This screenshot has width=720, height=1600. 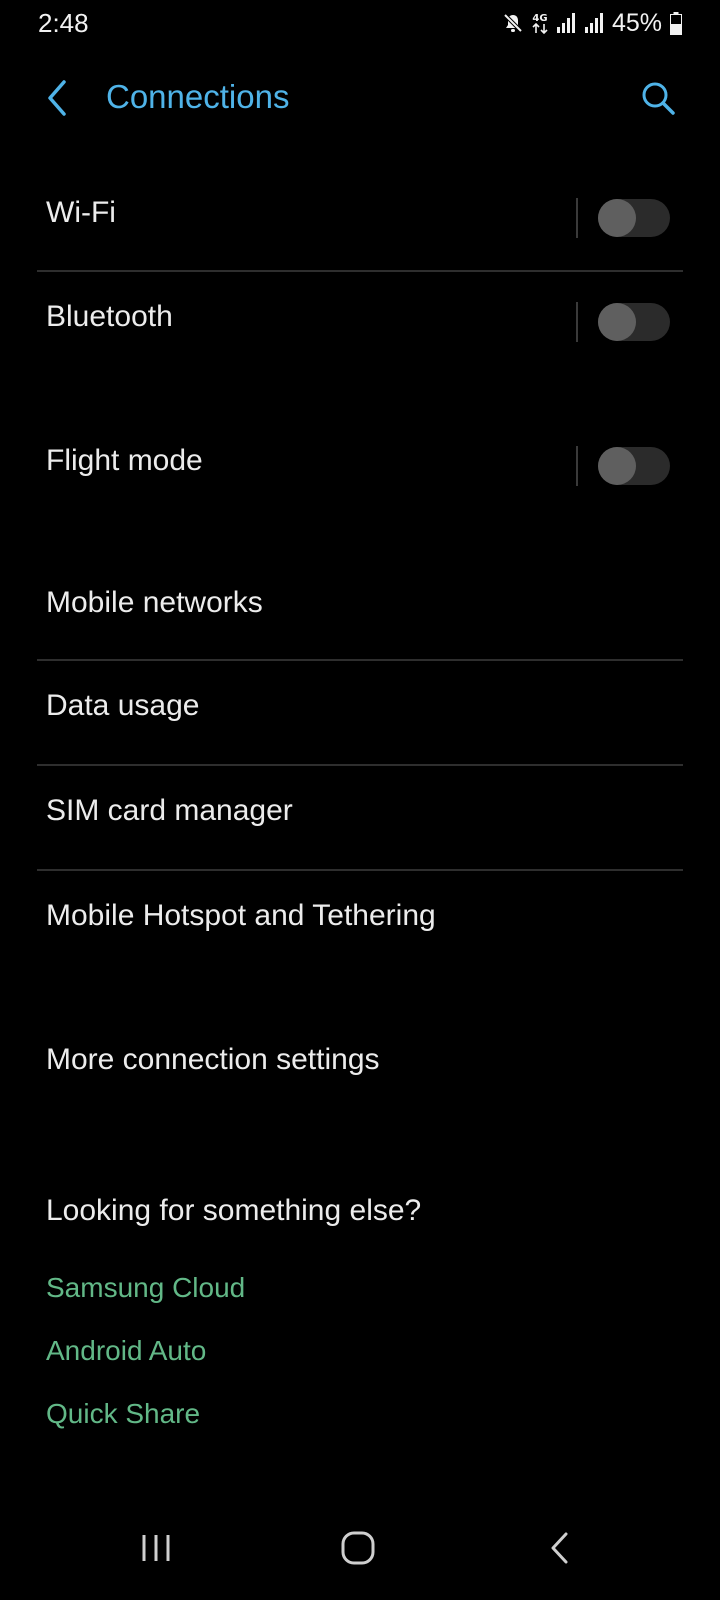 I want to click on chevron-left-icon, so click(x=58, y=100).